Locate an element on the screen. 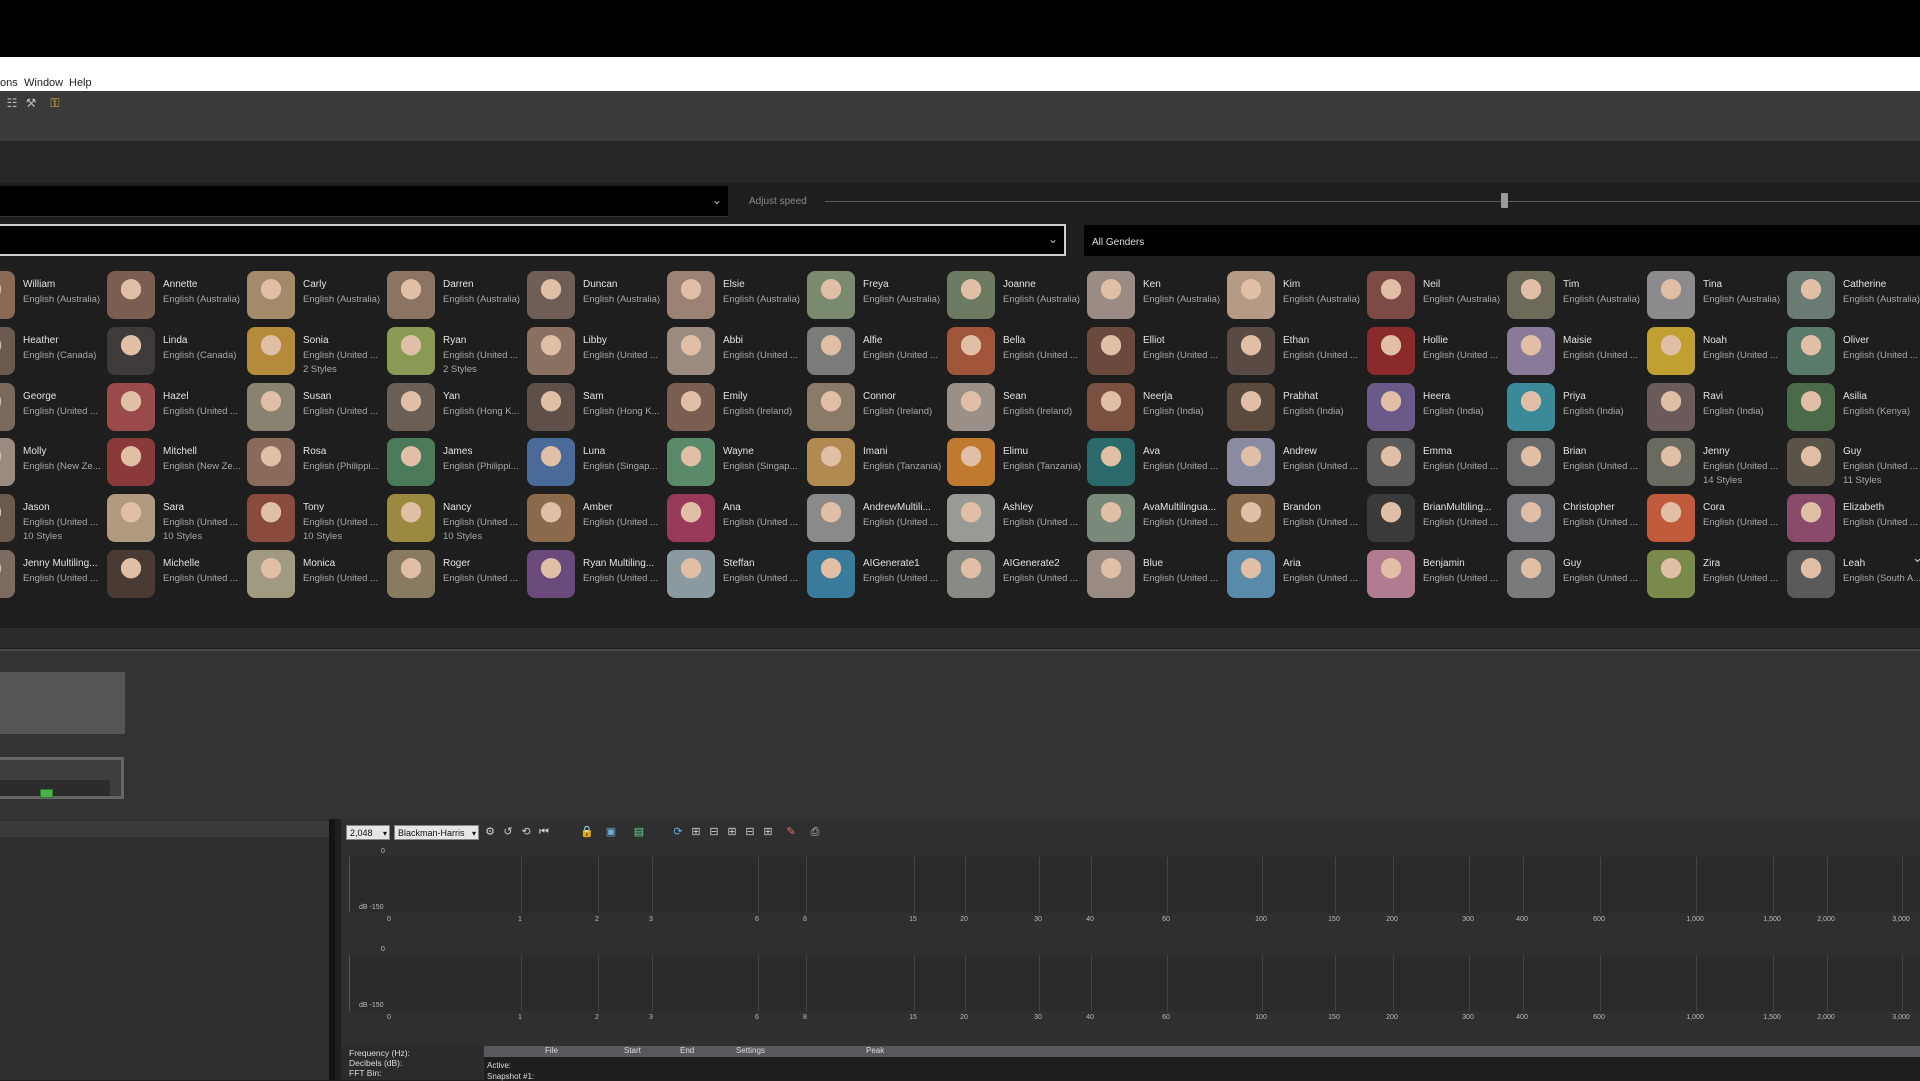 Image resolution: width=1920 pixels, height=1081 pixels. voice-card: Guy English (United ... 11 Styles is located at coordinates (1853, 464).